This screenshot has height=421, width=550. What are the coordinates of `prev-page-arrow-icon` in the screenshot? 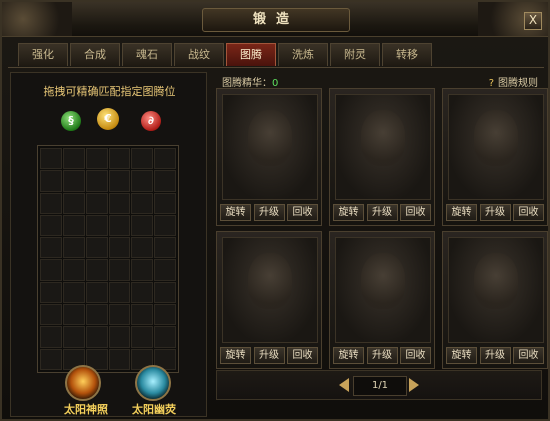 It's located at (344, 385).